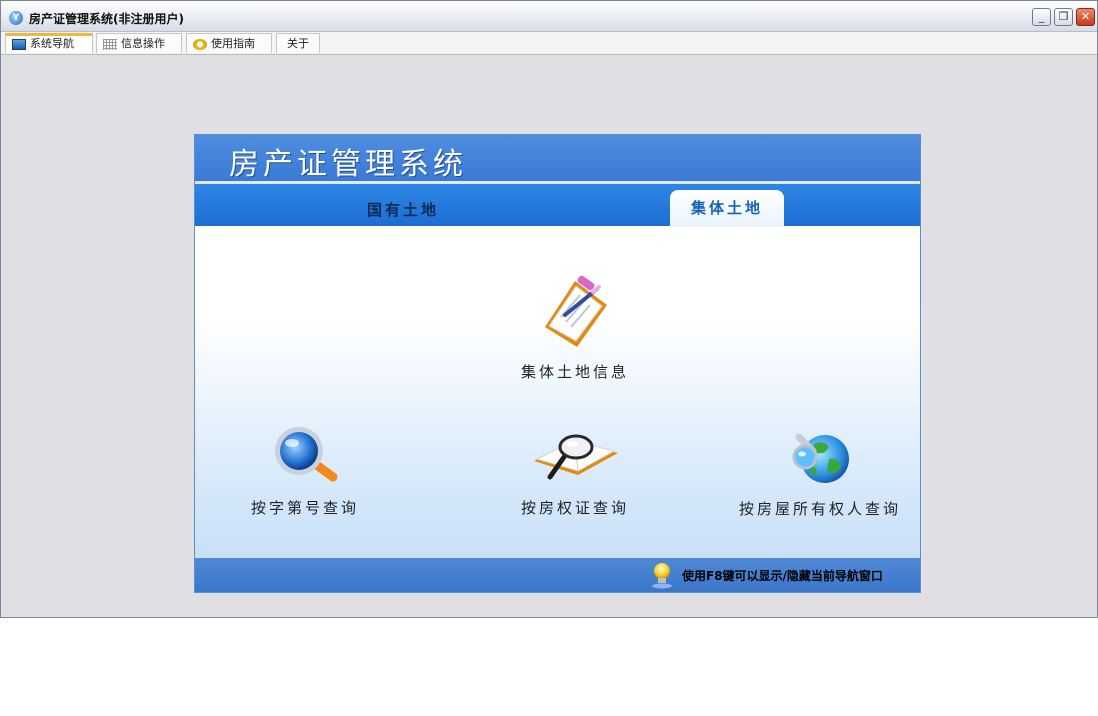 The height and width of the screenshot is (716, 1098). Describe the element at coordinates (348, 164) in the screenshot. I see `panel-title: 房产证管理系统` at that location.